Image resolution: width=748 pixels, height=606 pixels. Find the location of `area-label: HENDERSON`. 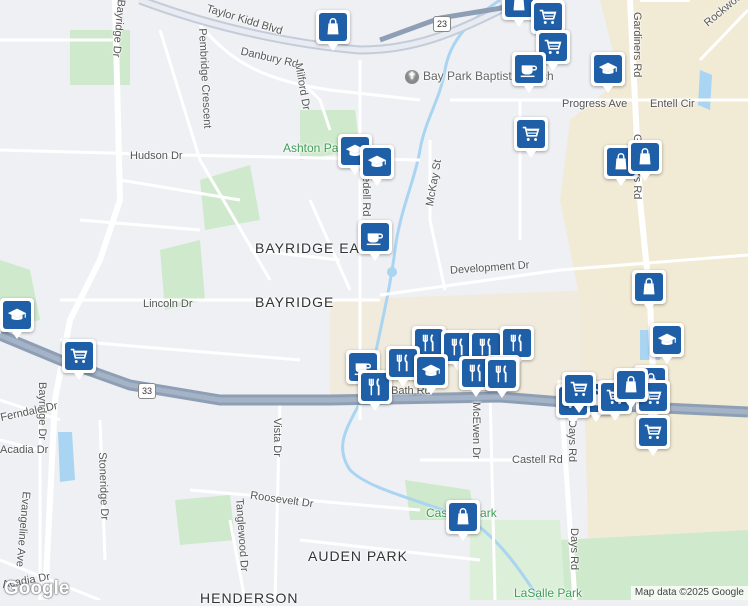

area-label: HENDERSON is located at coordinates (249, 598).